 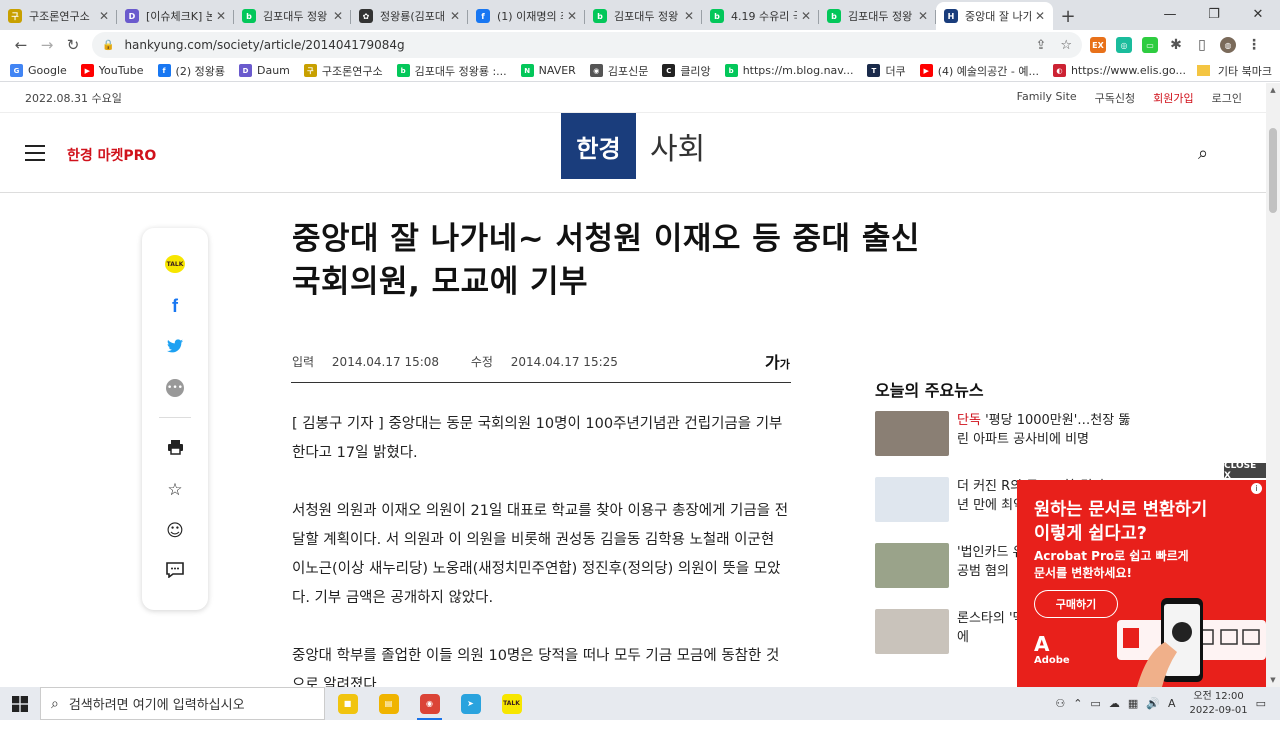 What do you see at coordinates (1273, 385) in the screenshot?
I see `page-scrollbar: ▲ ▼` at bounding box center [1273, 385].